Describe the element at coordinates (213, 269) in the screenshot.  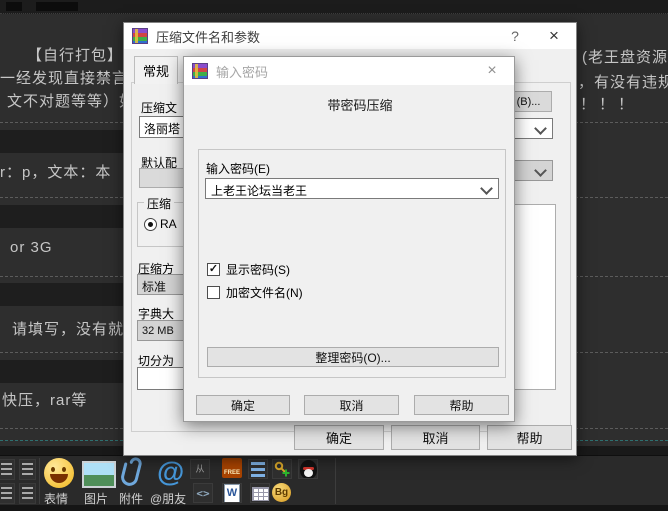
I see `checkbox-checked-icon: ✓` at that location.